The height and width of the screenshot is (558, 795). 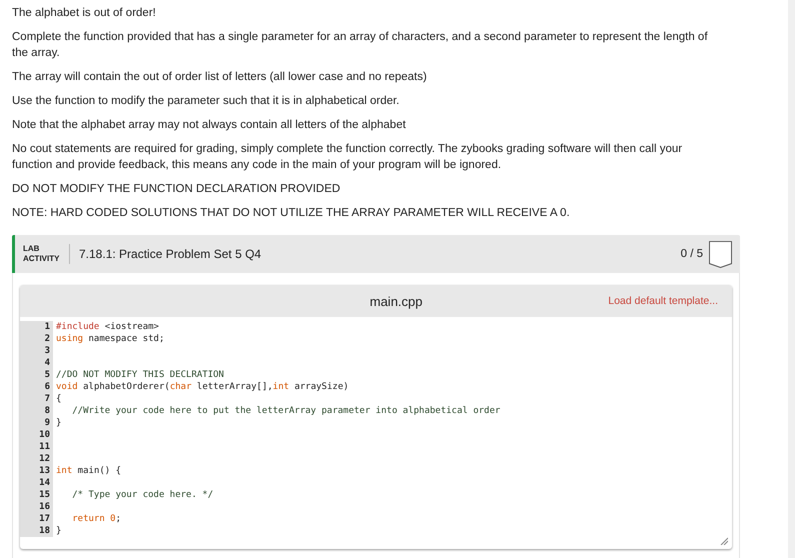 I want to click on code-line: using namespace std;, so click(x=111, y=339).